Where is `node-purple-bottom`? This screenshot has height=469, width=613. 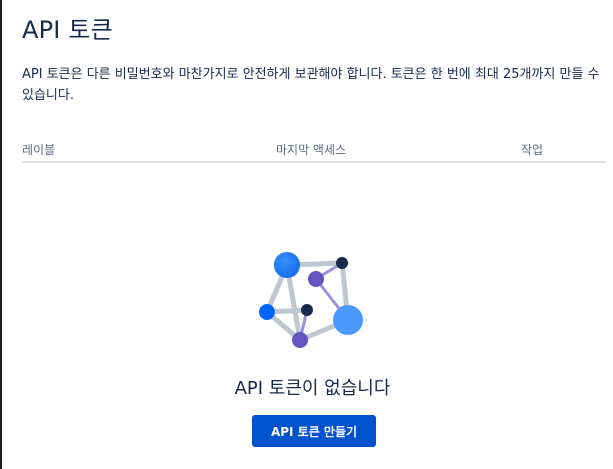 node-purple-bottom is located at coordinates (300, 340).